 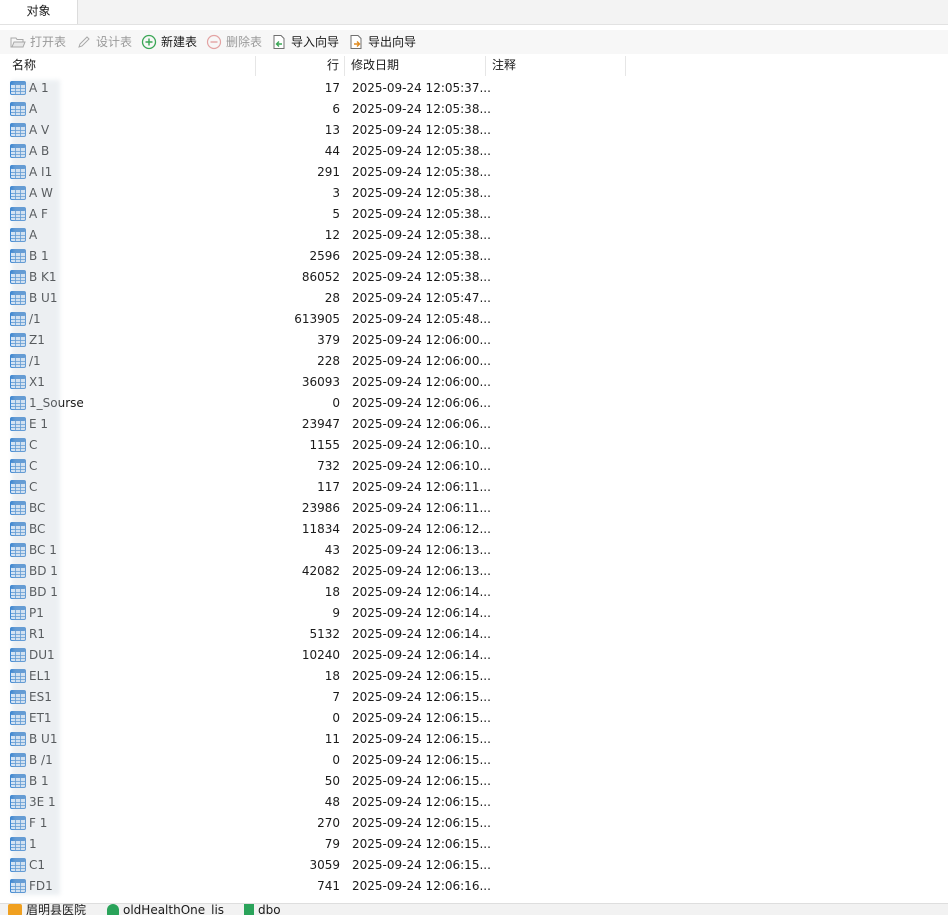 I want to click on schema-icon, so click(x=249, y=909).